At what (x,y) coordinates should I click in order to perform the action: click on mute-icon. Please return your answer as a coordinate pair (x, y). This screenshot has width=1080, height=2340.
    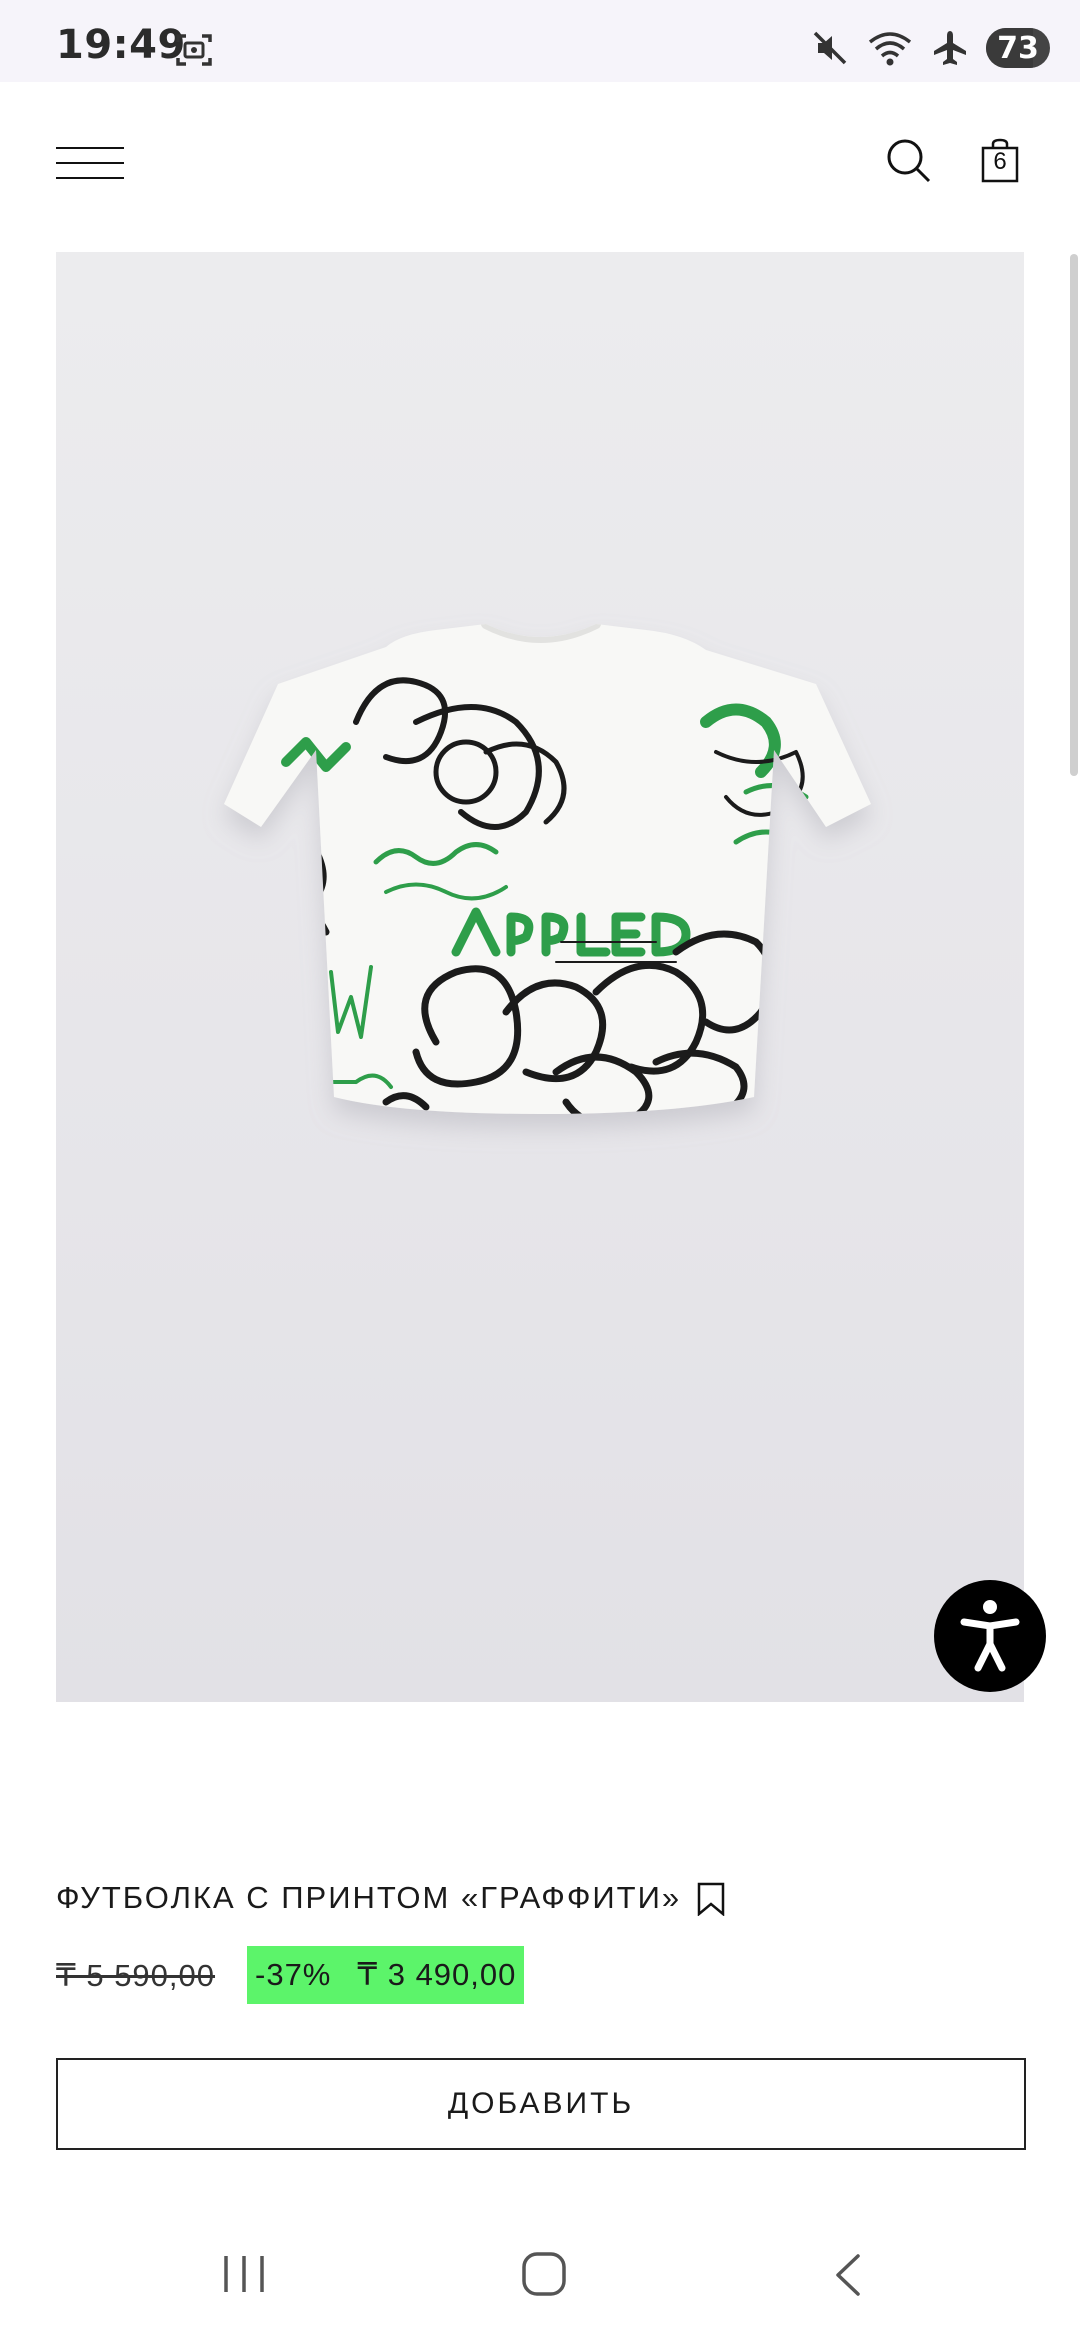
    Looking at the image, I should click on (830, 48).